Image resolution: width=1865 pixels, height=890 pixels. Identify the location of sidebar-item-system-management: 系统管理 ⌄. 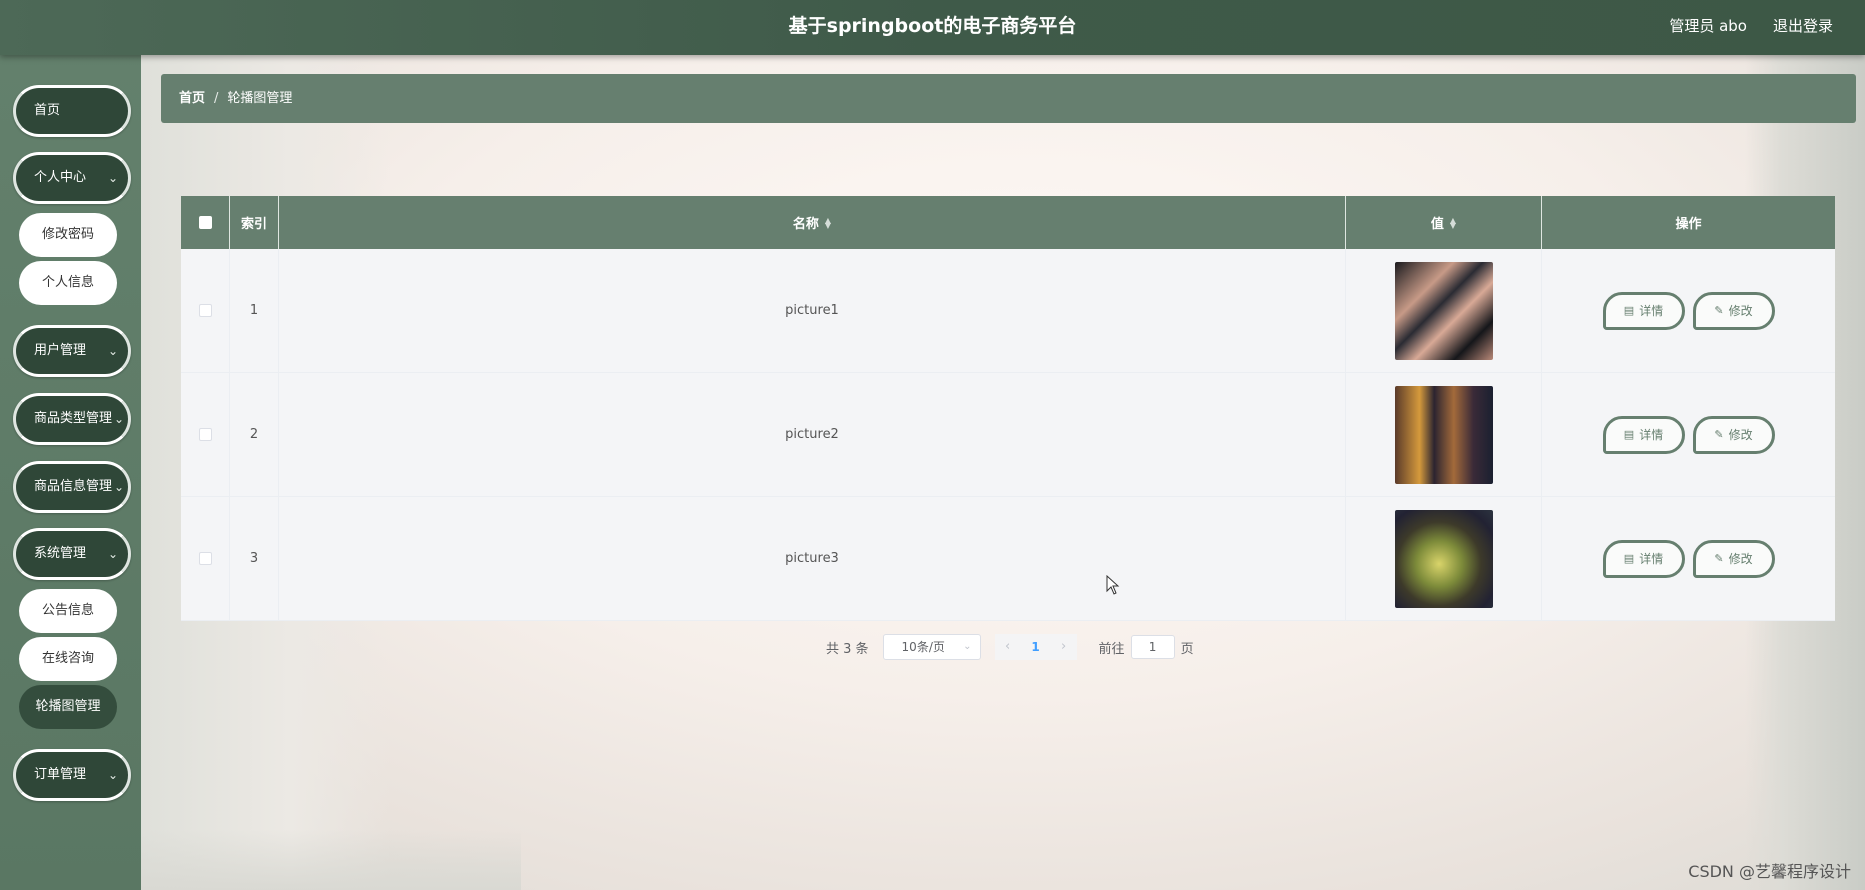
(72, 554).